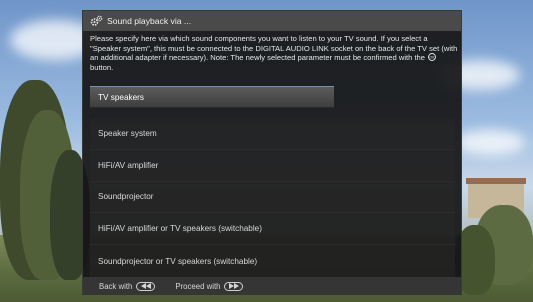  Describe the element at coordinates (272, 197) in the screenshot. I see `option-soundprojector: Soundprojector` at that location.